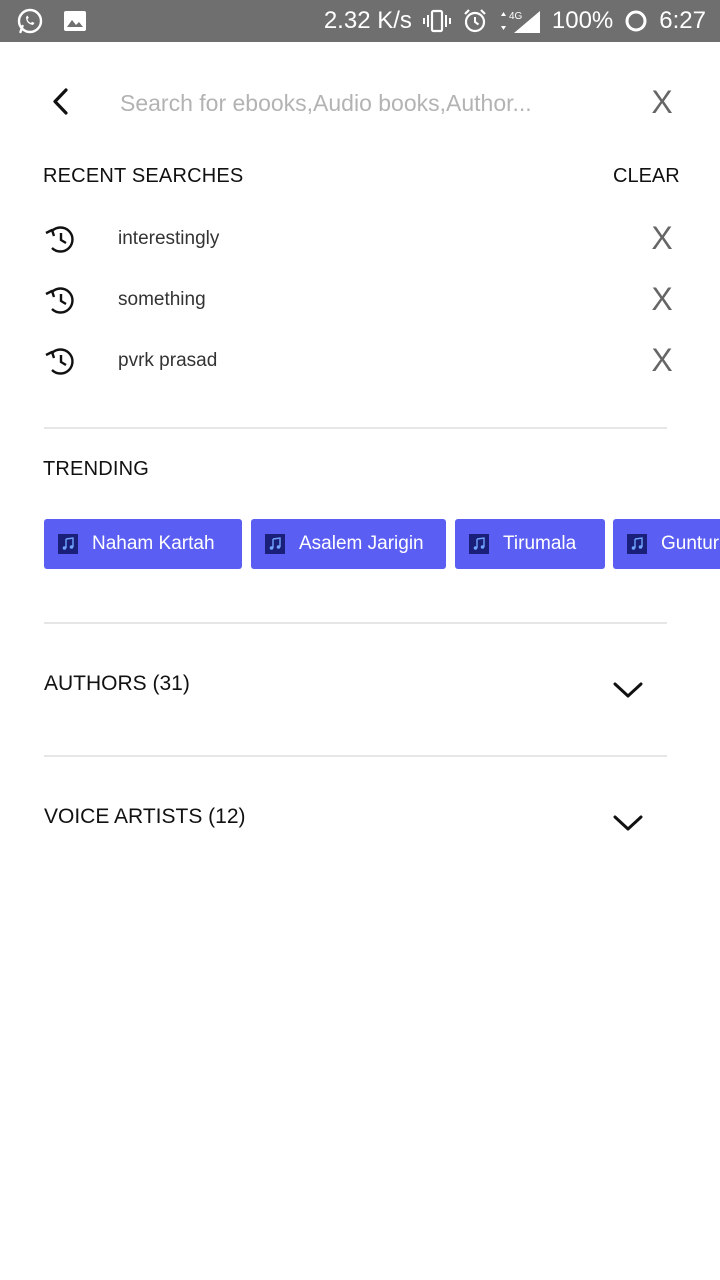 The height and width of the screenshot is (1280, 720). I want to click on network-type: 4G, so click(516, 16).